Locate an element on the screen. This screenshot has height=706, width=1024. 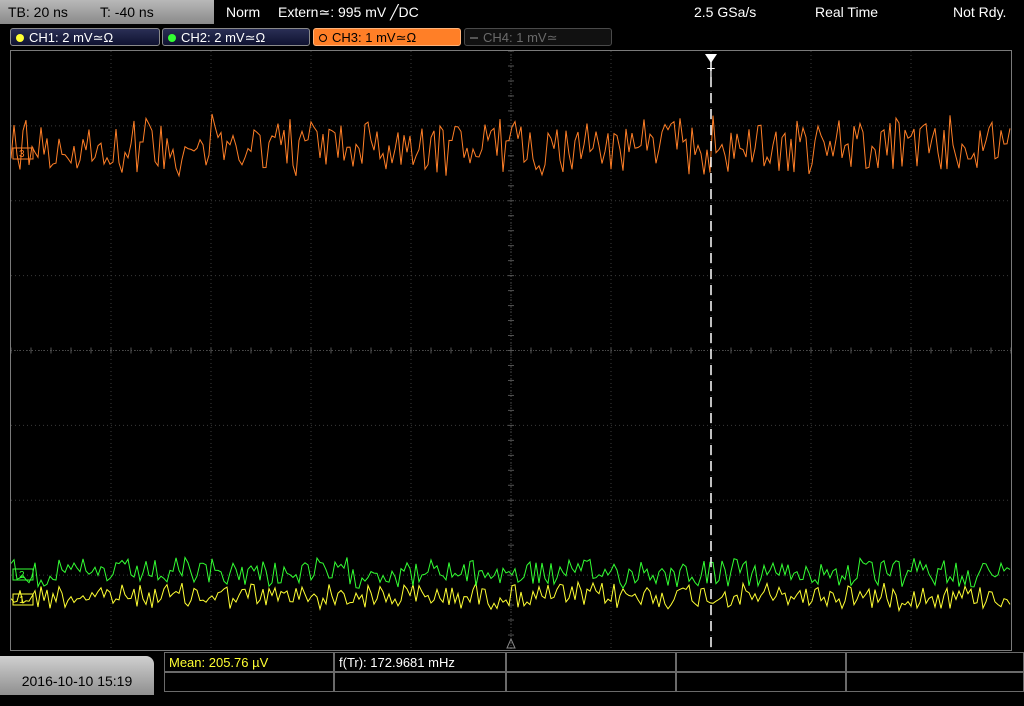
channel-3-tab: CH3: 1 mV≃Ω is located at coordinates (387, 37).